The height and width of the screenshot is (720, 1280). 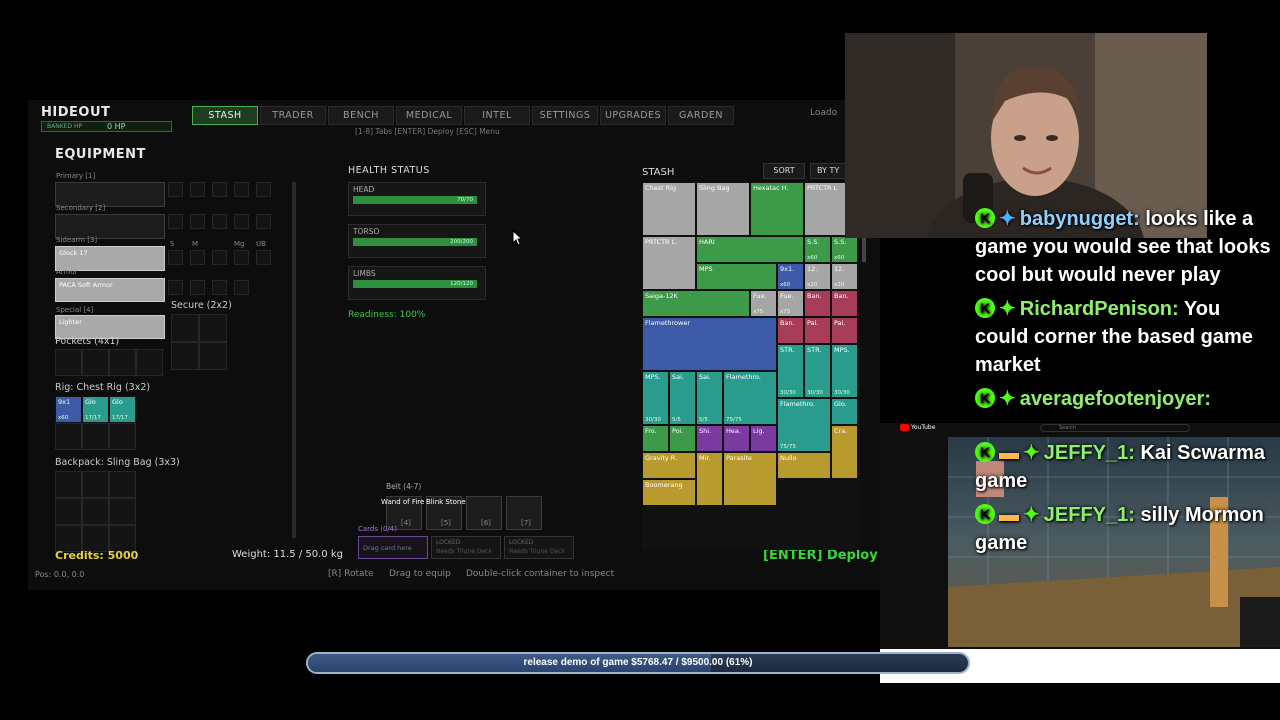 What do you see at coordinates (750, 479) in the screenshot?
I see `stash-item: Parasite` at bounding box center [750, 479].